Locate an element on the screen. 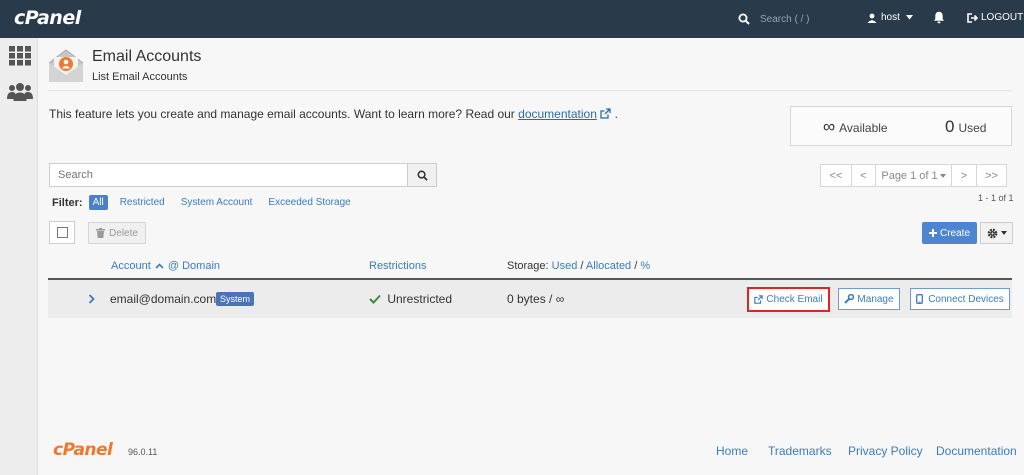  bell-icon is located at coordinates (939, 17).